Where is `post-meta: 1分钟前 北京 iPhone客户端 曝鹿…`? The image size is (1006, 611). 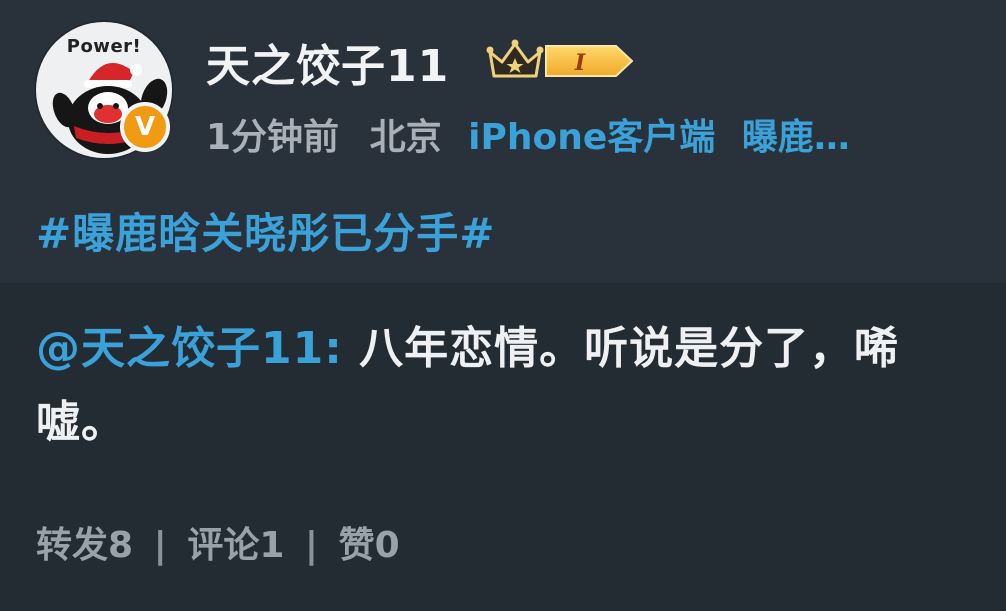 post-meta: 1分钟前 北京 iPhone客户端 曝鹿… is located at coordinates (528, 134).